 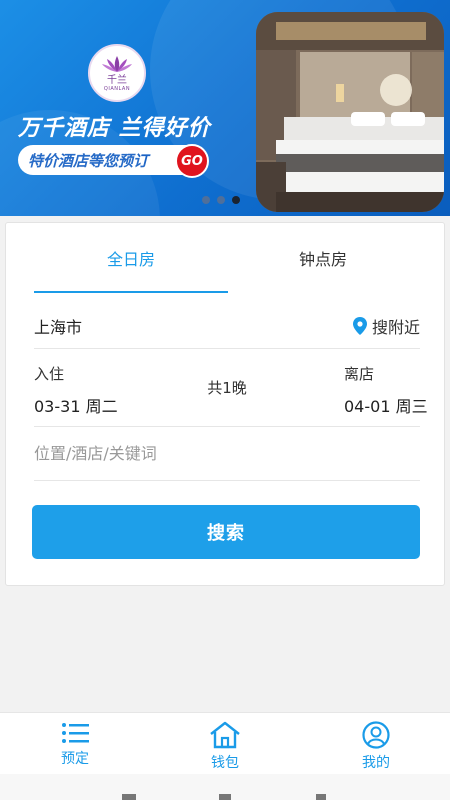 I want to click on banner-slogan: 万千酒店 兰得好价, so click(x=114, y=128).